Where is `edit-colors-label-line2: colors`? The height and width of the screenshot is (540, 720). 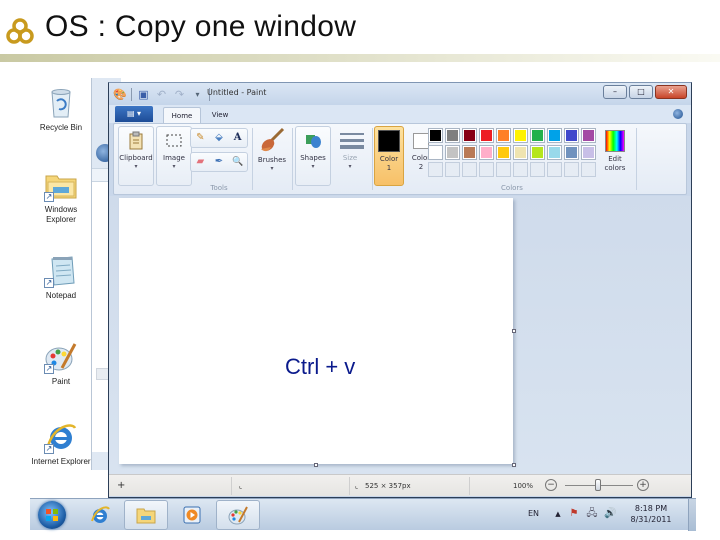
edit-colors-label-line2: colors is located at coordinates (615, 168).